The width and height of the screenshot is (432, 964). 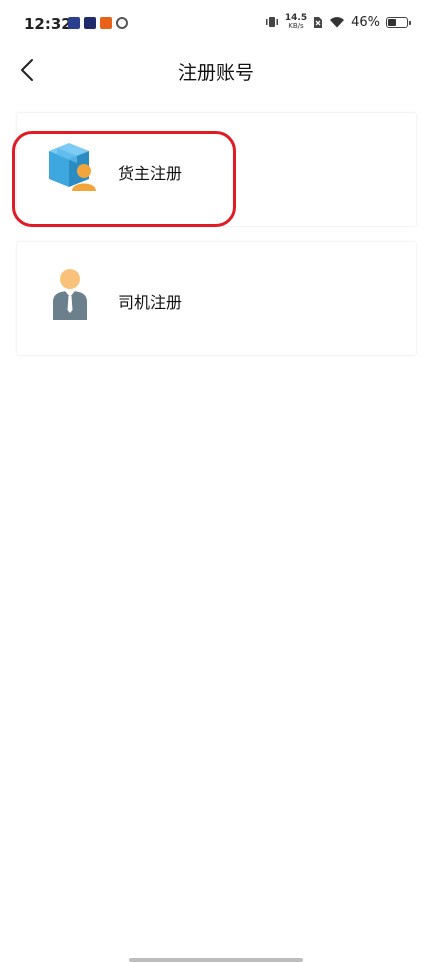 I want to click on navigation-bar: 注册账号, so click(x=216, y=70).